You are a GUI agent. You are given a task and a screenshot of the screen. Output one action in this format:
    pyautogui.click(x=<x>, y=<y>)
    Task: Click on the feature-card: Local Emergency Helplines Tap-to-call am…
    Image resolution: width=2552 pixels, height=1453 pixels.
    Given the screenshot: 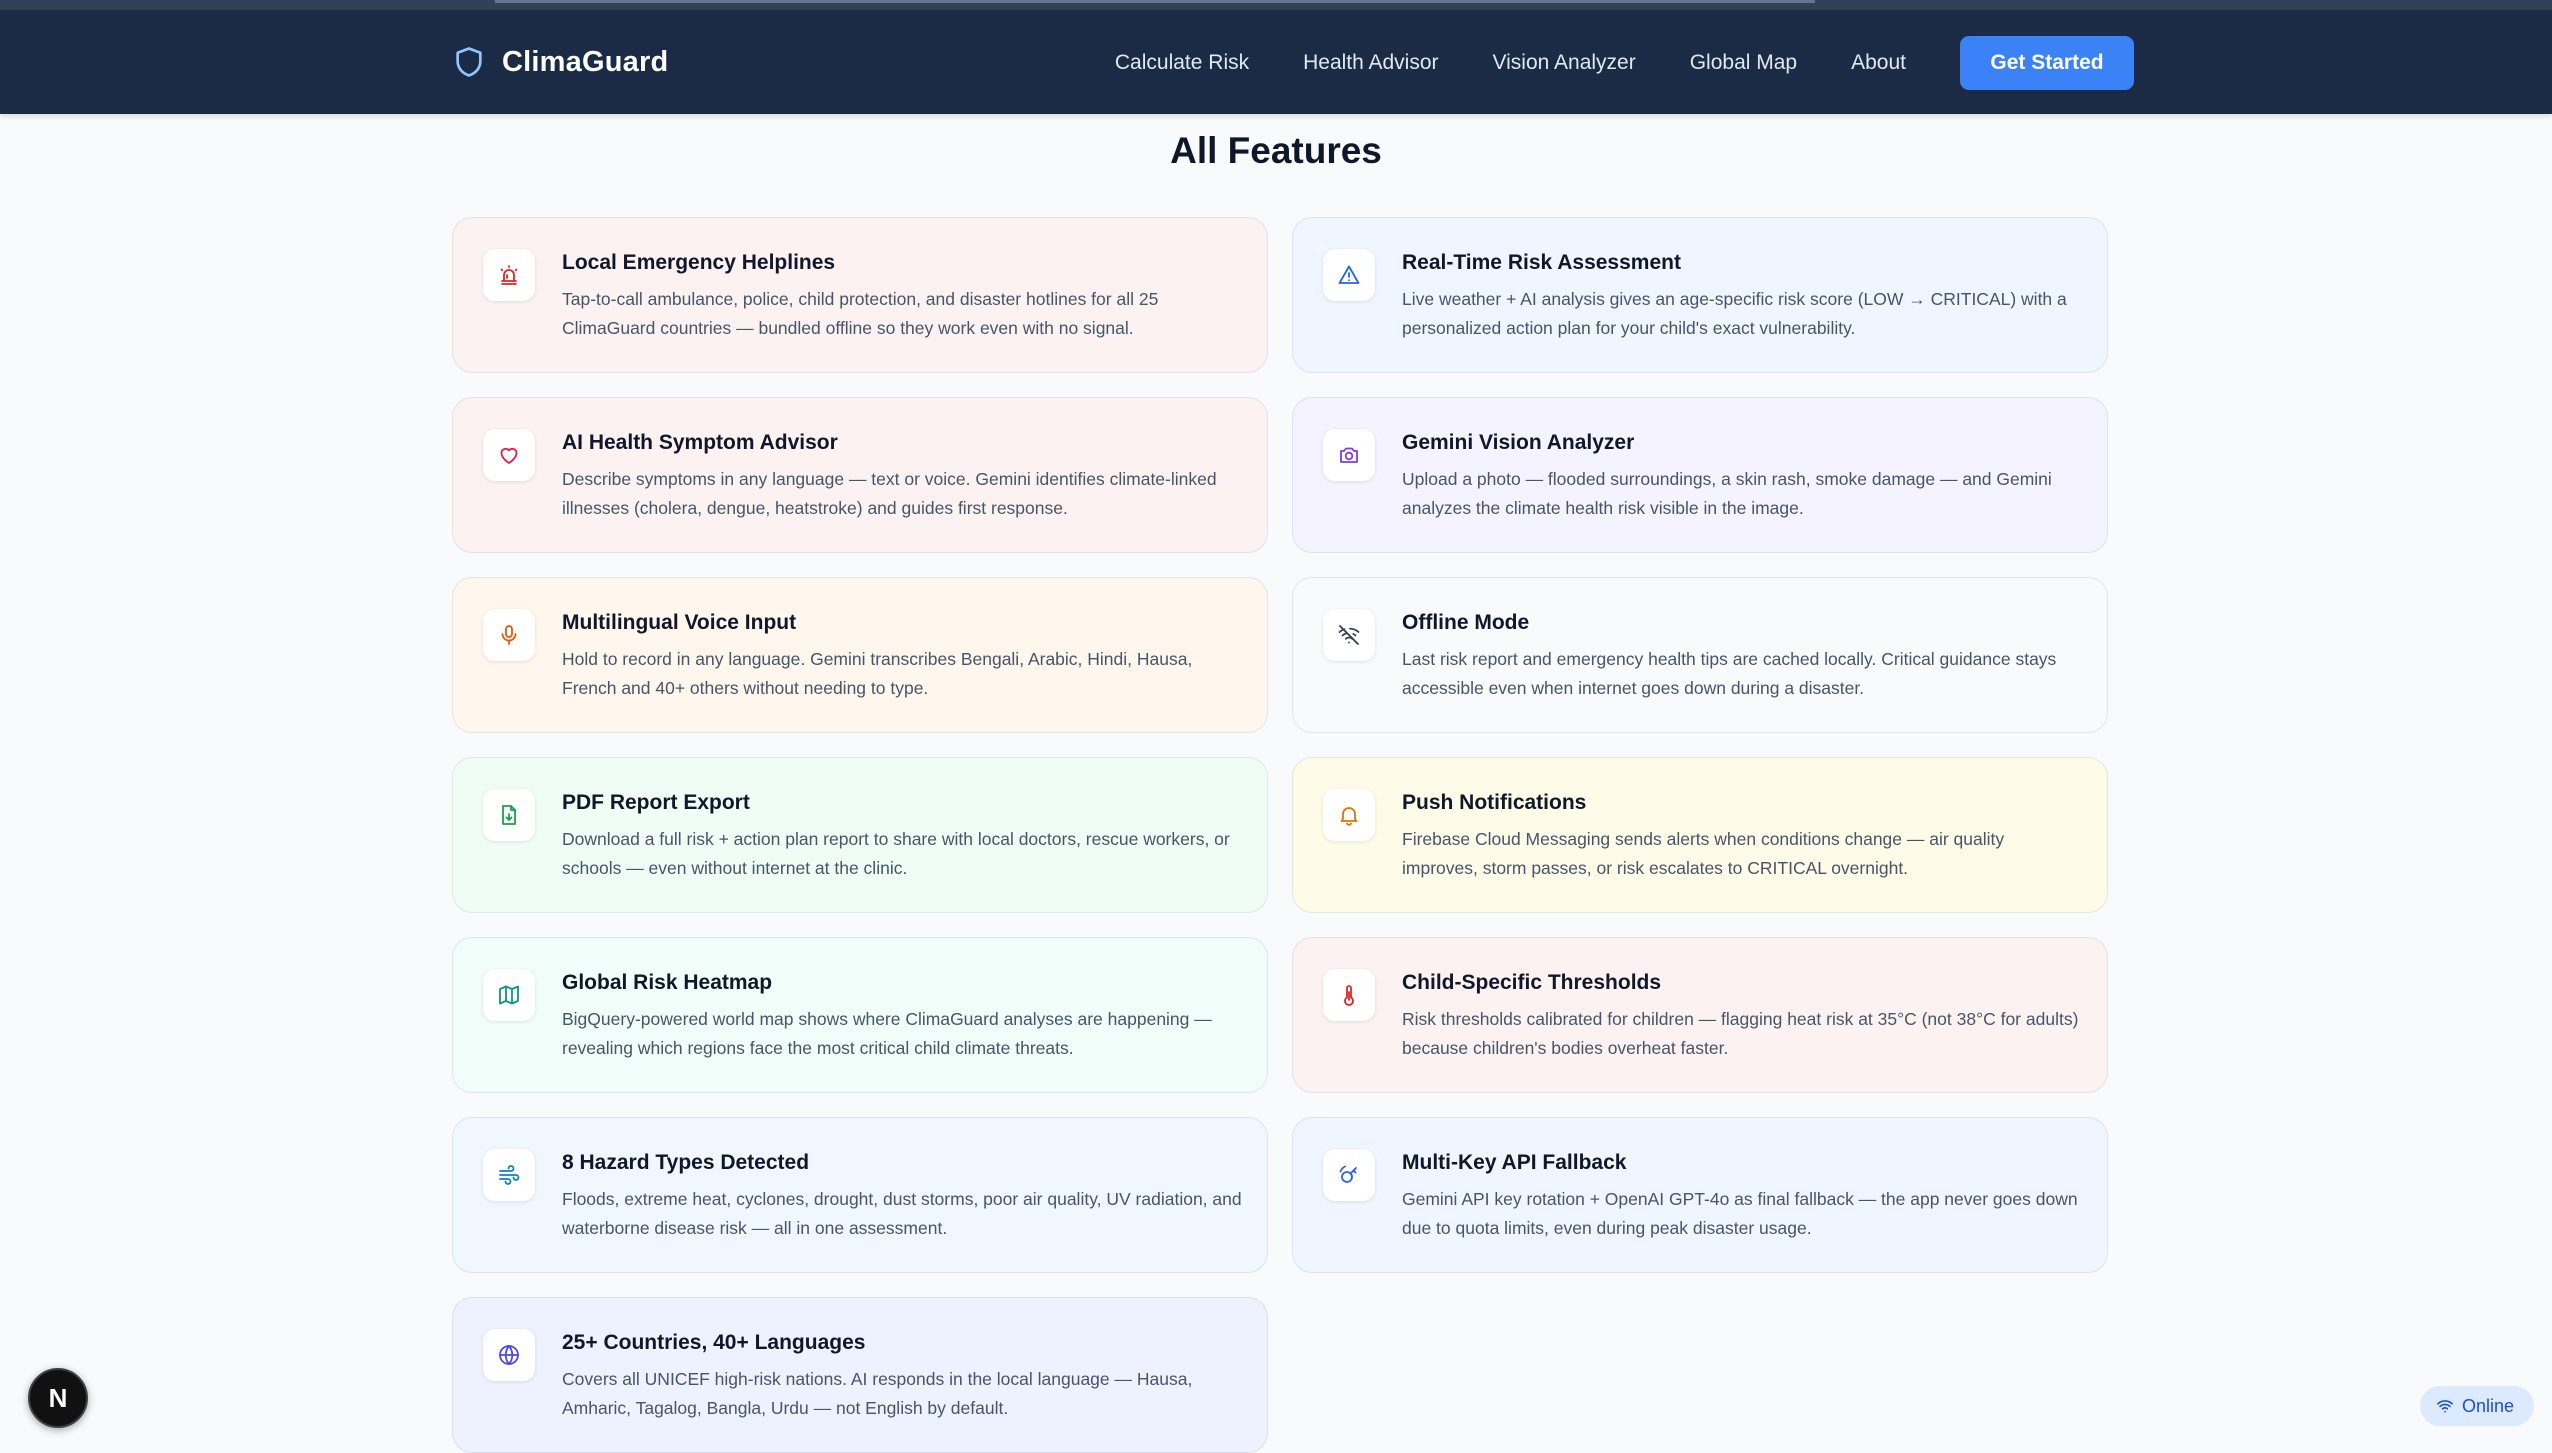 What is the action you would take?
    pyautogui.click(x=860, y=295)
    